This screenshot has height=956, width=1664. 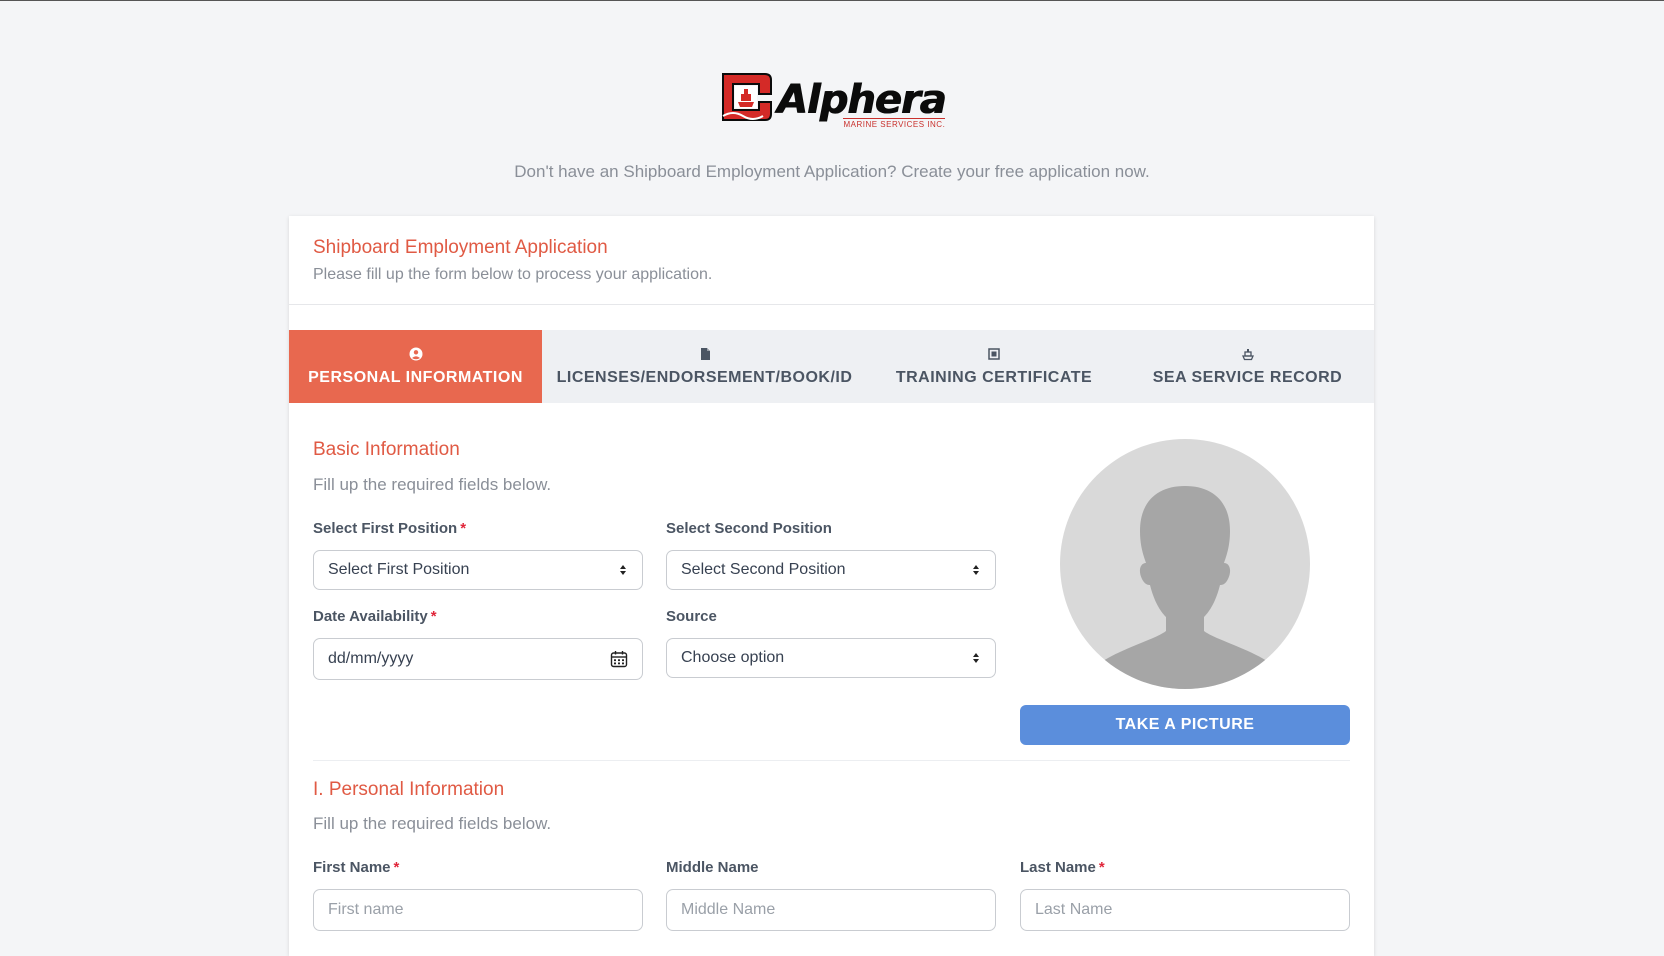 What do you see at coordinates (994, 377) in the screenshot?
I see `tab-label: TRAINING CERTIFICATE` at bounding box center [994, 377].